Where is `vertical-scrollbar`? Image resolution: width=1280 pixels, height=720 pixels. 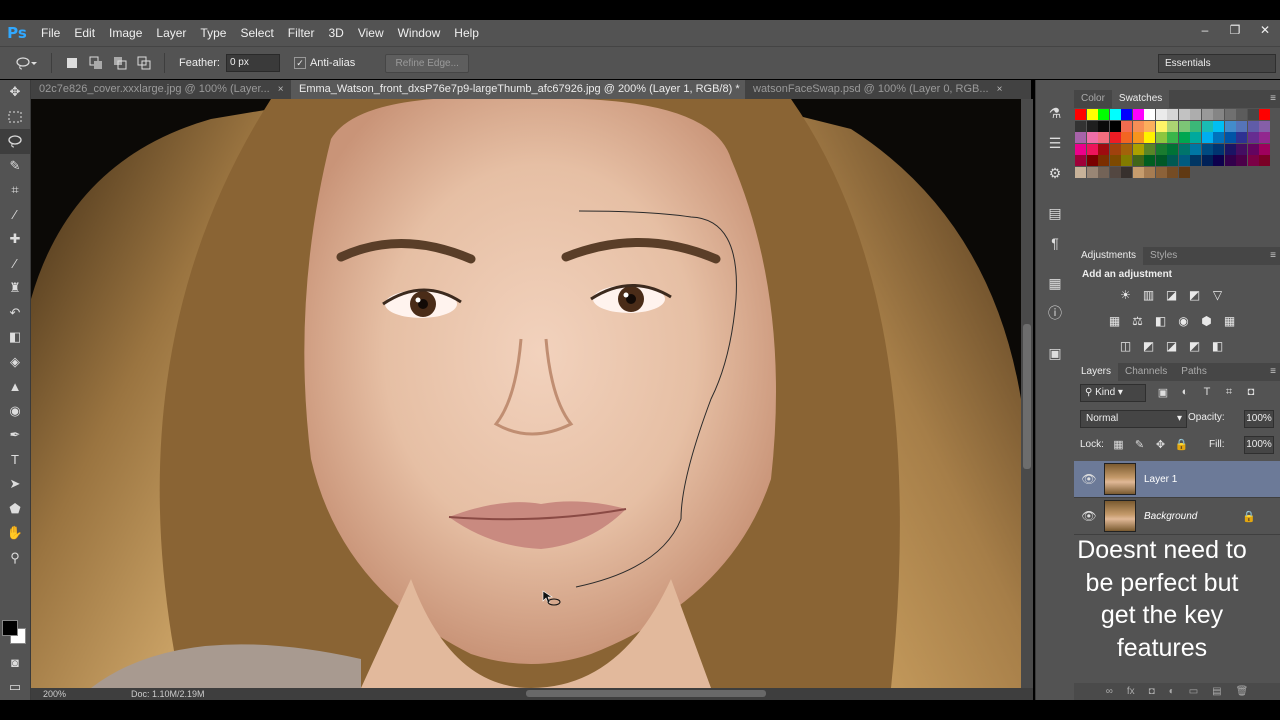
vertical-scrollbar is located at coordinates (1027, 393).